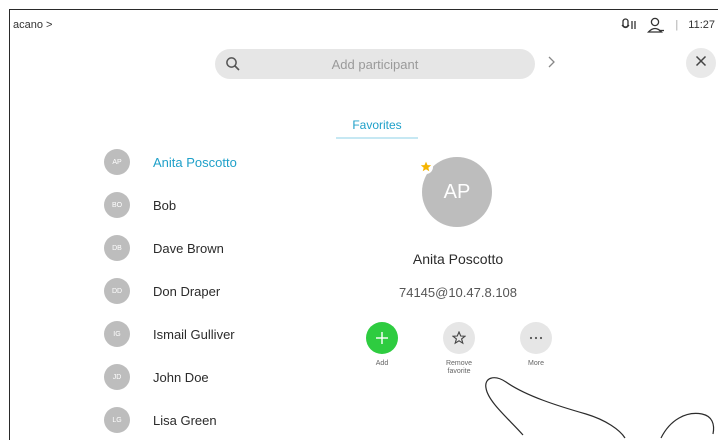 This screenshot has width=718, height=440. What do you see at coordinates (668, 25) in the screenshot?
I see `status-right: | 11:27` at bounding box center [668, 25].